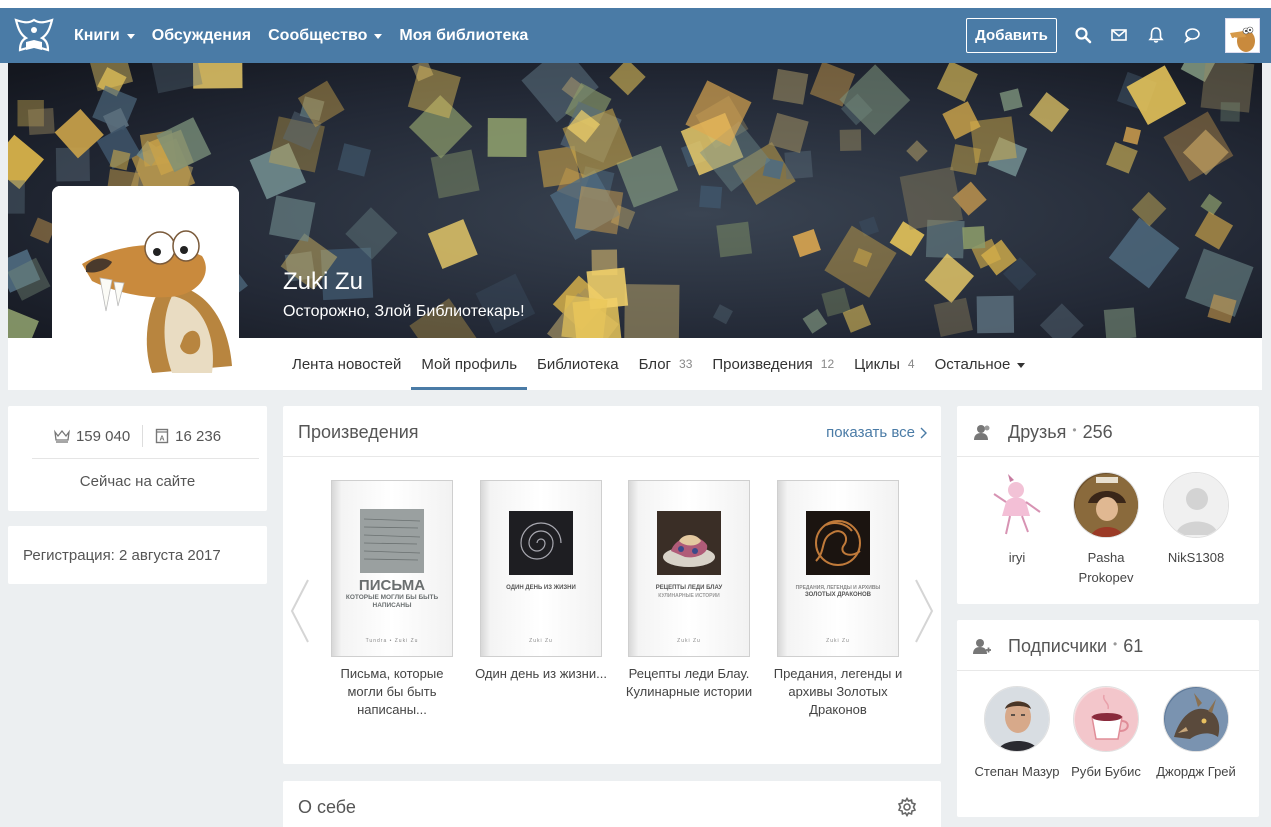  I want to click on nav-discussions-label: Обсуждения, so click(201, 35).